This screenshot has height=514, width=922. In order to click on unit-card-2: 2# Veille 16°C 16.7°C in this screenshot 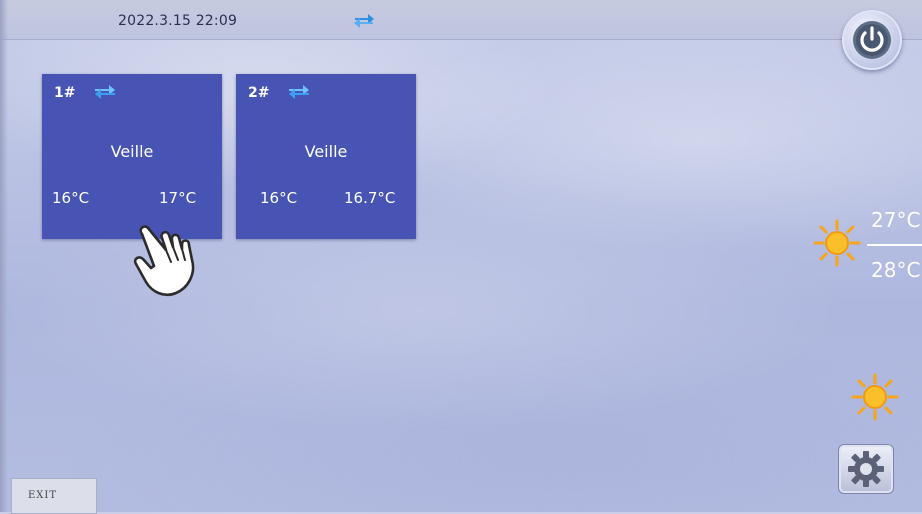, I will do `click(326, 156)`.